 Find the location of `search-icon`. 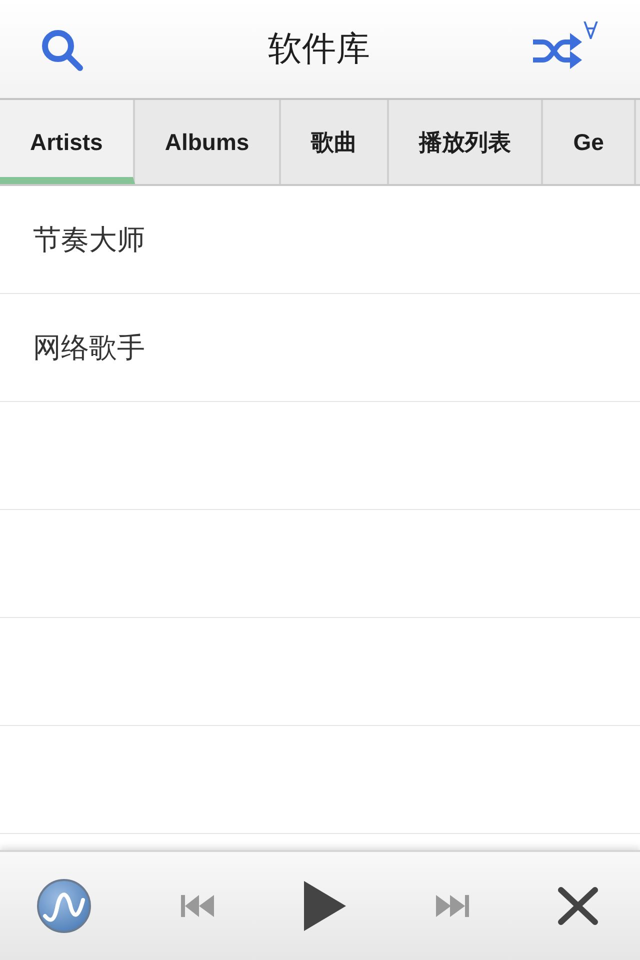

search-icon is located at coordinates (62, 50).